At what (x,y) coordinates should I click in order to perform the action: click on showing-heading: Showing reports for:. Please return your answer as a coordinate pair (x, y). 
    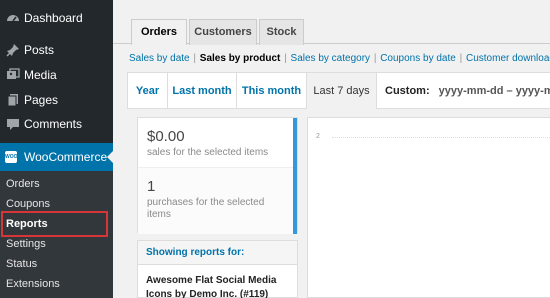
    Looking at the image, I should click on (217, 253).